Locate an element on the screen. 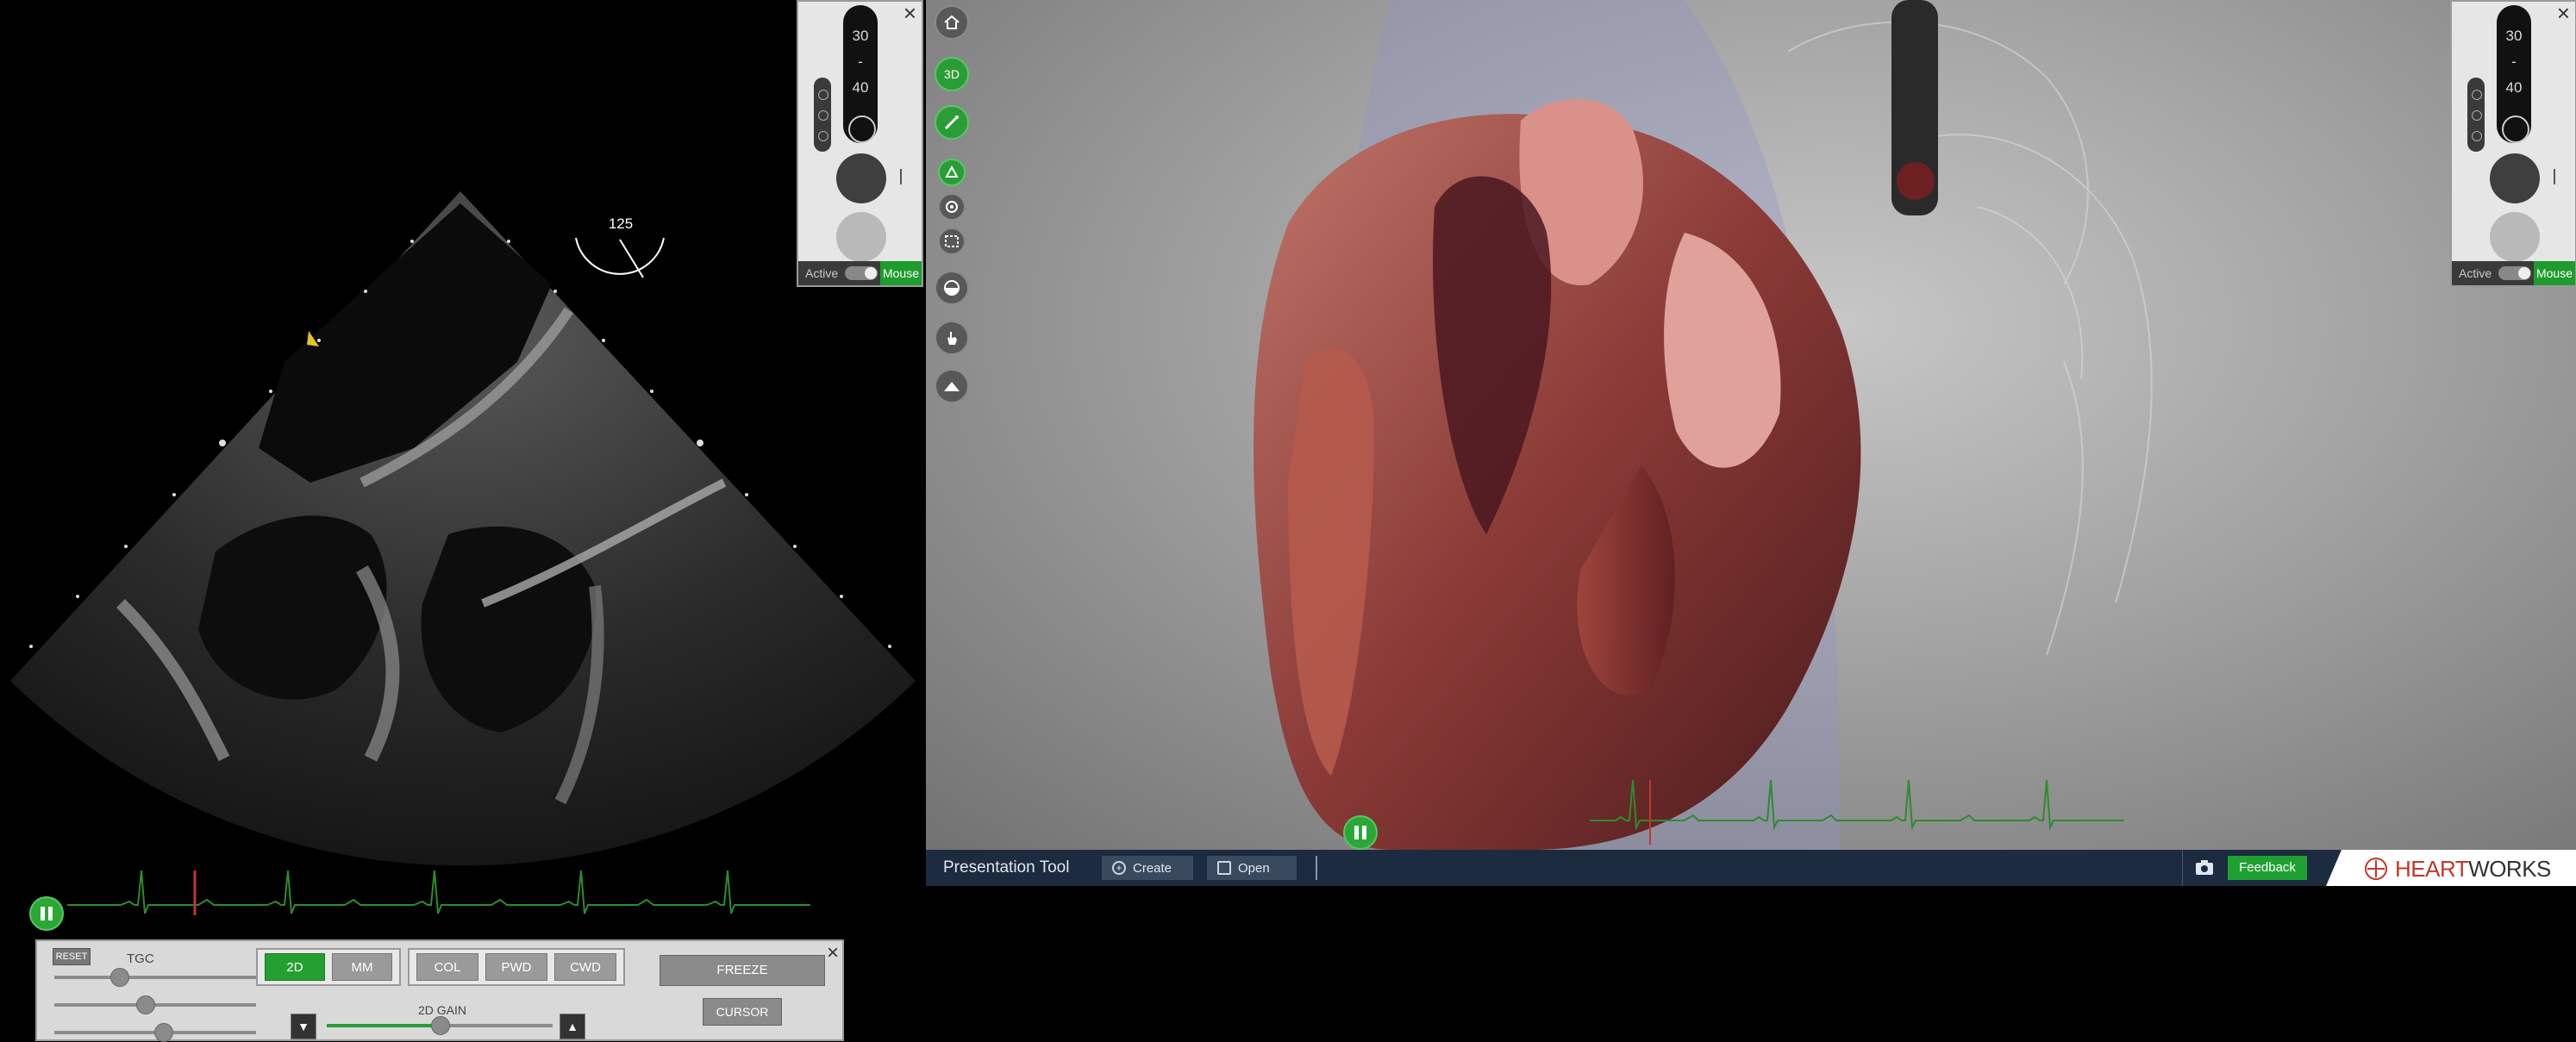 The image size is (2576, 1042). create-label: Create is located at coordinates (1152, 868).